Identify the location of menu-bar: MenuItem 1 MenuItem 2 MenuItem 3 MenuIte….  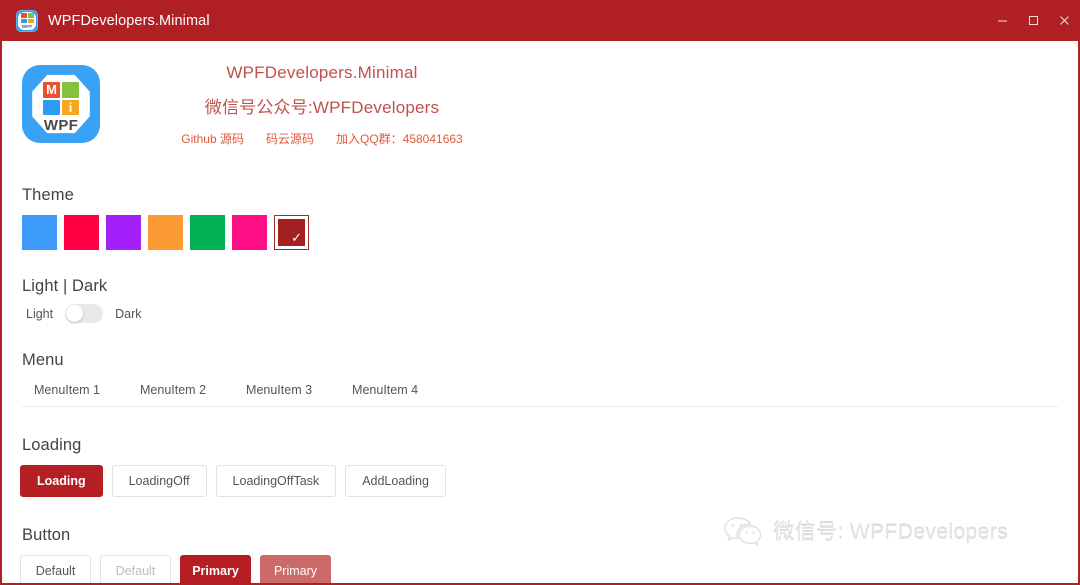
(540, 395).